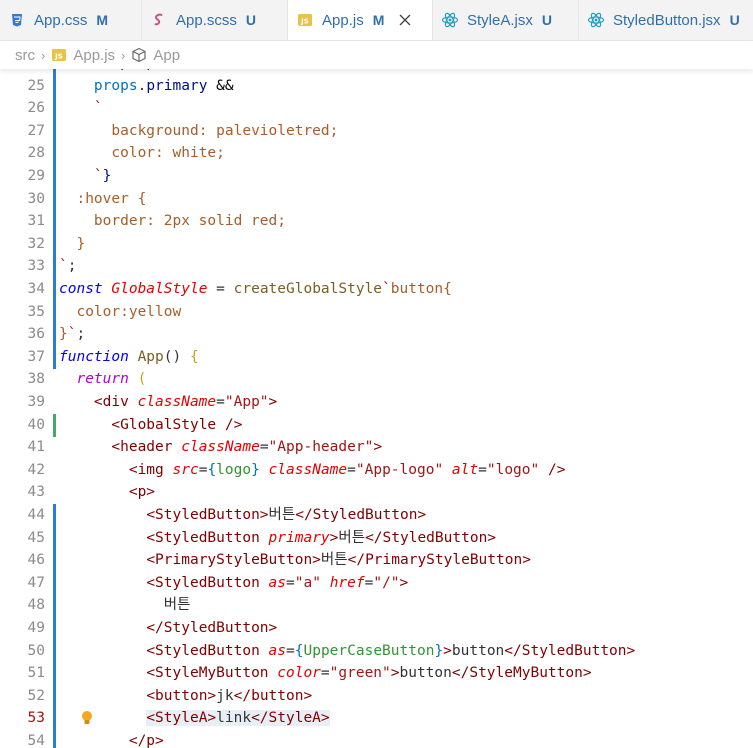 The image size is (753, 748). Describe the element at coordinates (264, 447) in the screenshot. I see `code-token: =` at that location.